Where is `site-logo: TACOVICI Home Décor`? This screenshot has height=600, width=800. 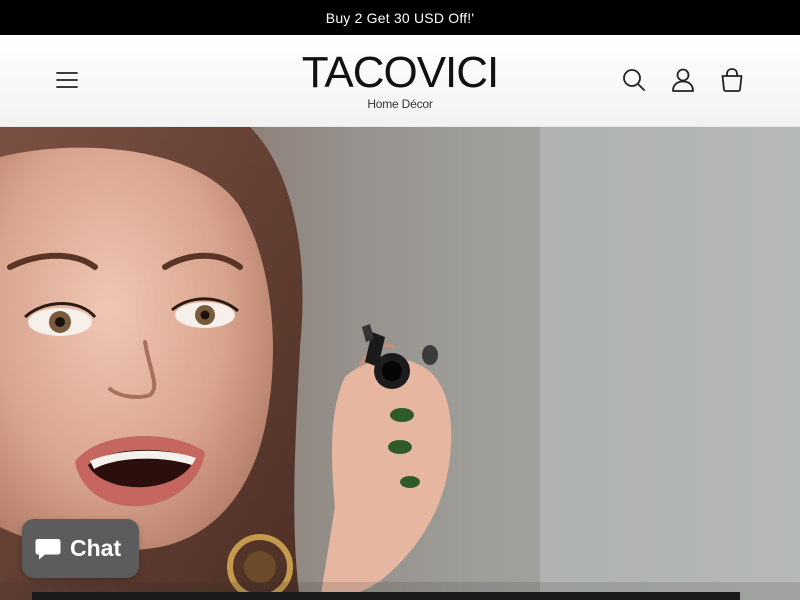
site-logo: TACOVICI Home Décor is located at coordinates (400, 82).